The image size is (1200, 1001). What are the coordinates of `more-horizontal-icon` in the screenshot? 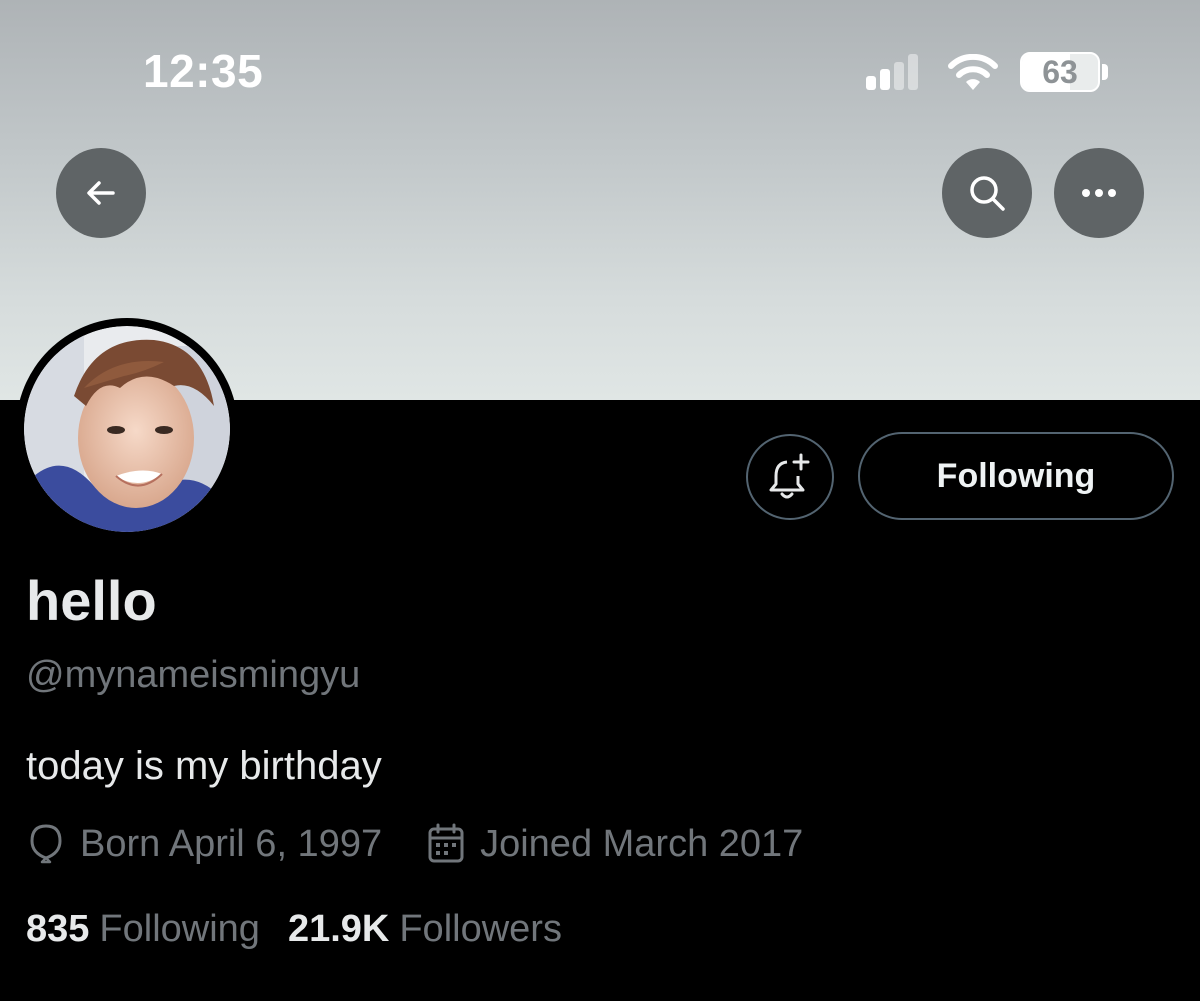 It's located at (1099, 193).